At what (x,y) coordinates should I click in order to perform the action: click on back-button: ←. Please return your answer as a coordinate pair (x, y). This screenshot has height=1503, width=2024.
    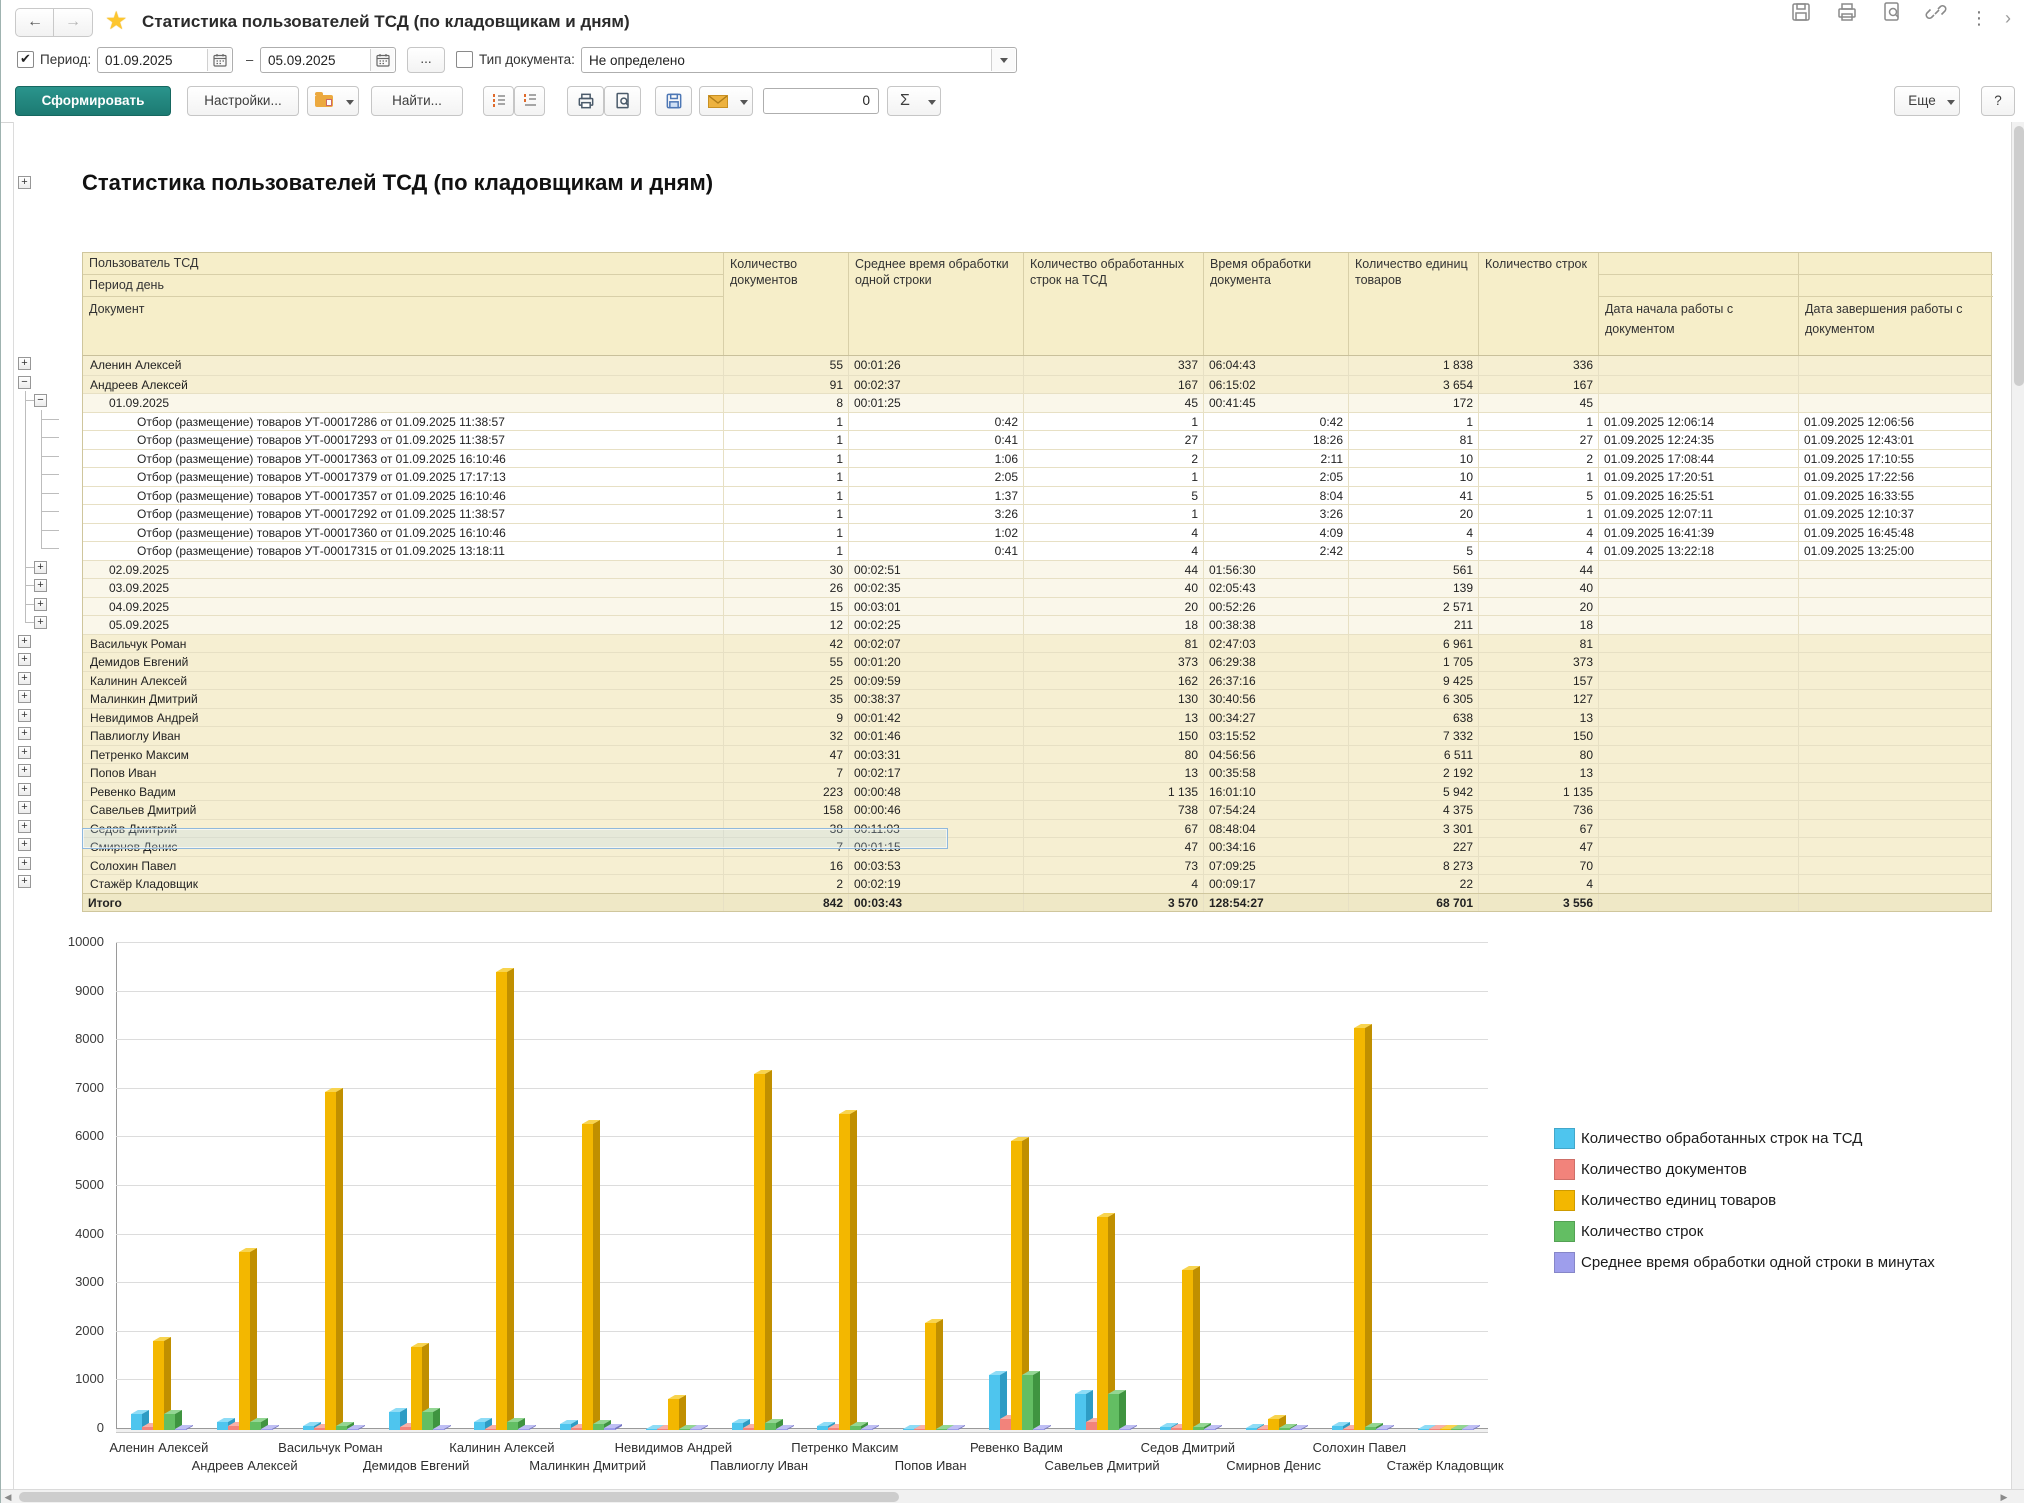
    Looking at the image, I should click on (35, 22).